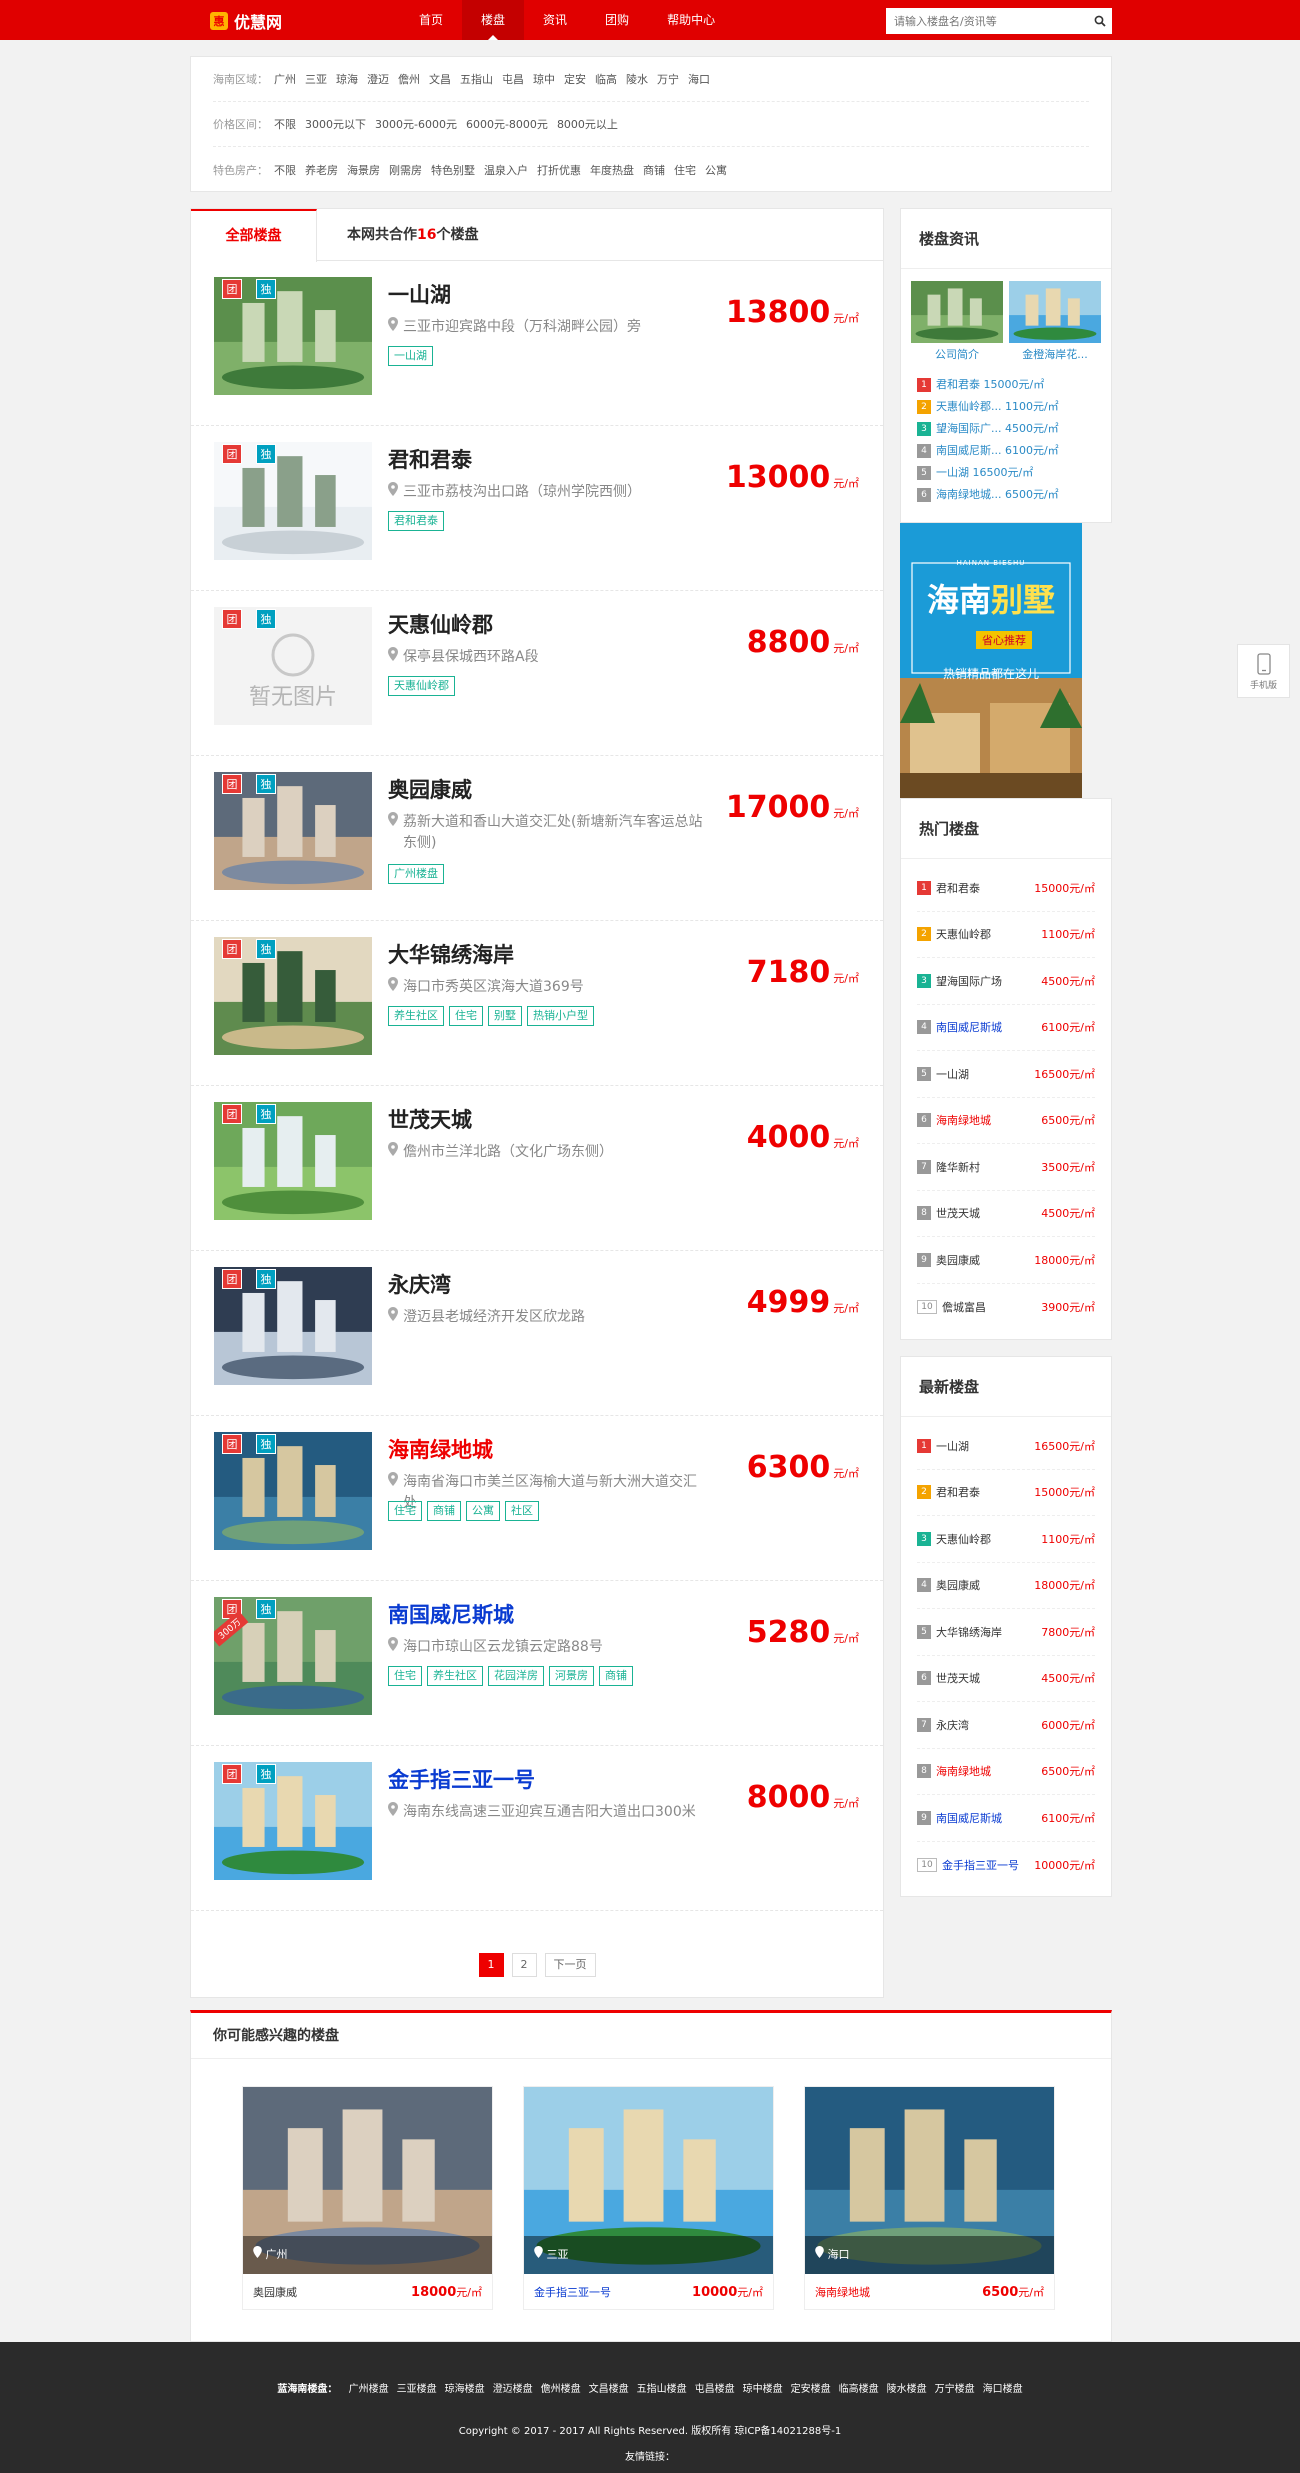 Image resolution: width=1300 pixels, height=2473 pixels. Describe the element at coordinates (716, 170) in the screenshot. I see `filter-option: 公寓` at that location.